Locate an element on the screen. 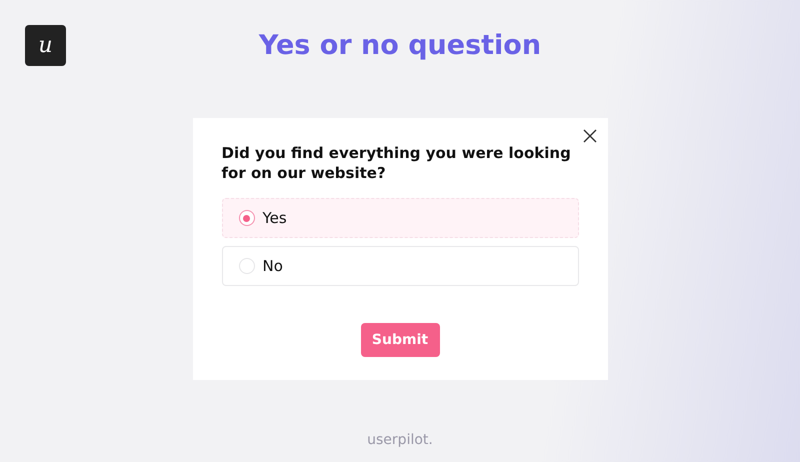  question-text: Did you find everything you were looking for on our website? is located at coordinates (397, 163).